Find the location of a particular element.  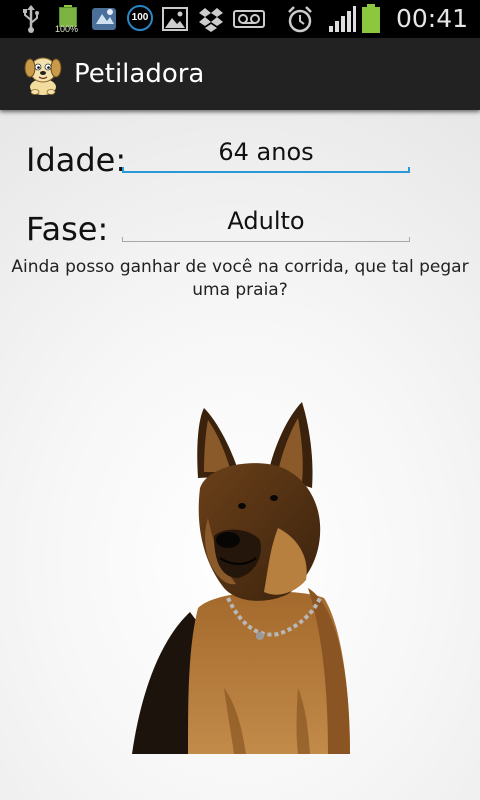

app-title: Petiladora is located at coordinates (139, 74).